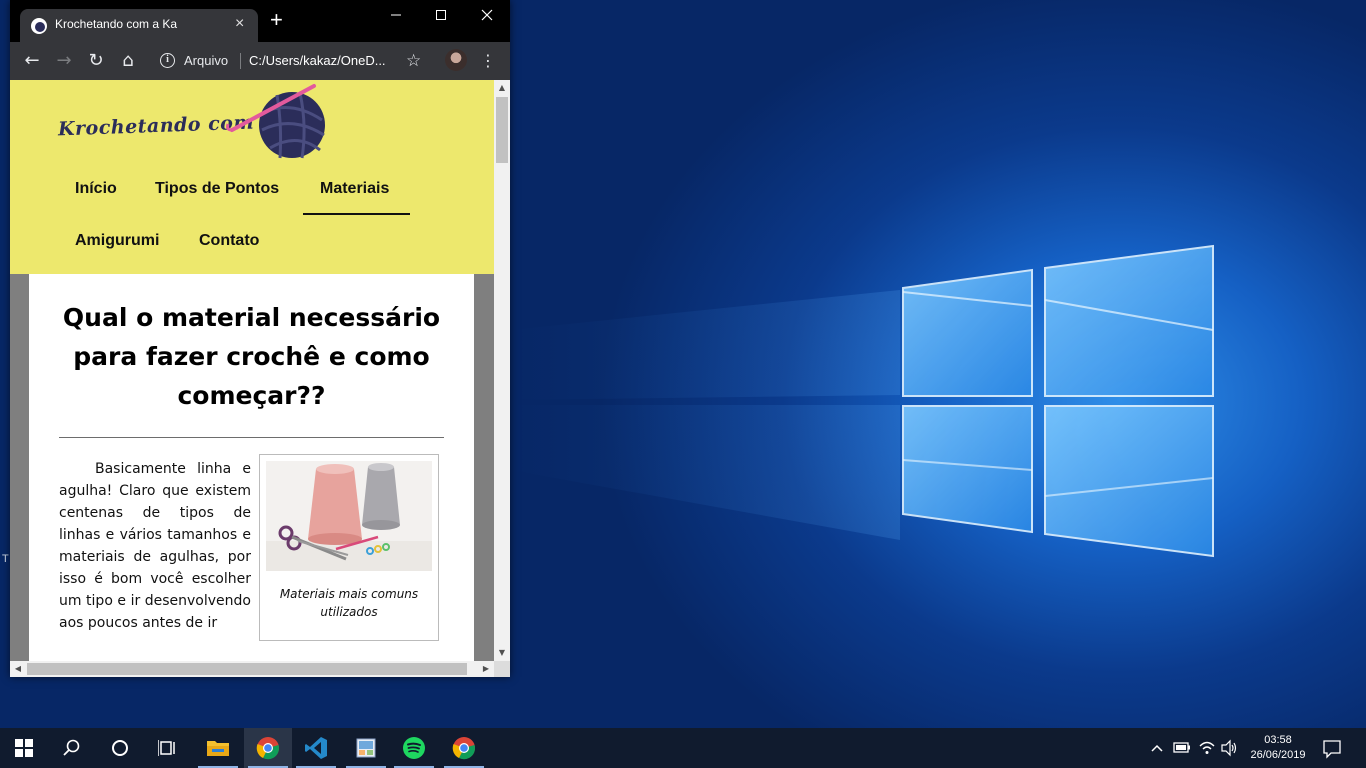 Image resolution: width=1366 pixels, height=768 pixels. What do you see at coordinates (486, 669) in the screenshot?
I see `scroll-right-icon: ▶` at bounding box center [486, 669].